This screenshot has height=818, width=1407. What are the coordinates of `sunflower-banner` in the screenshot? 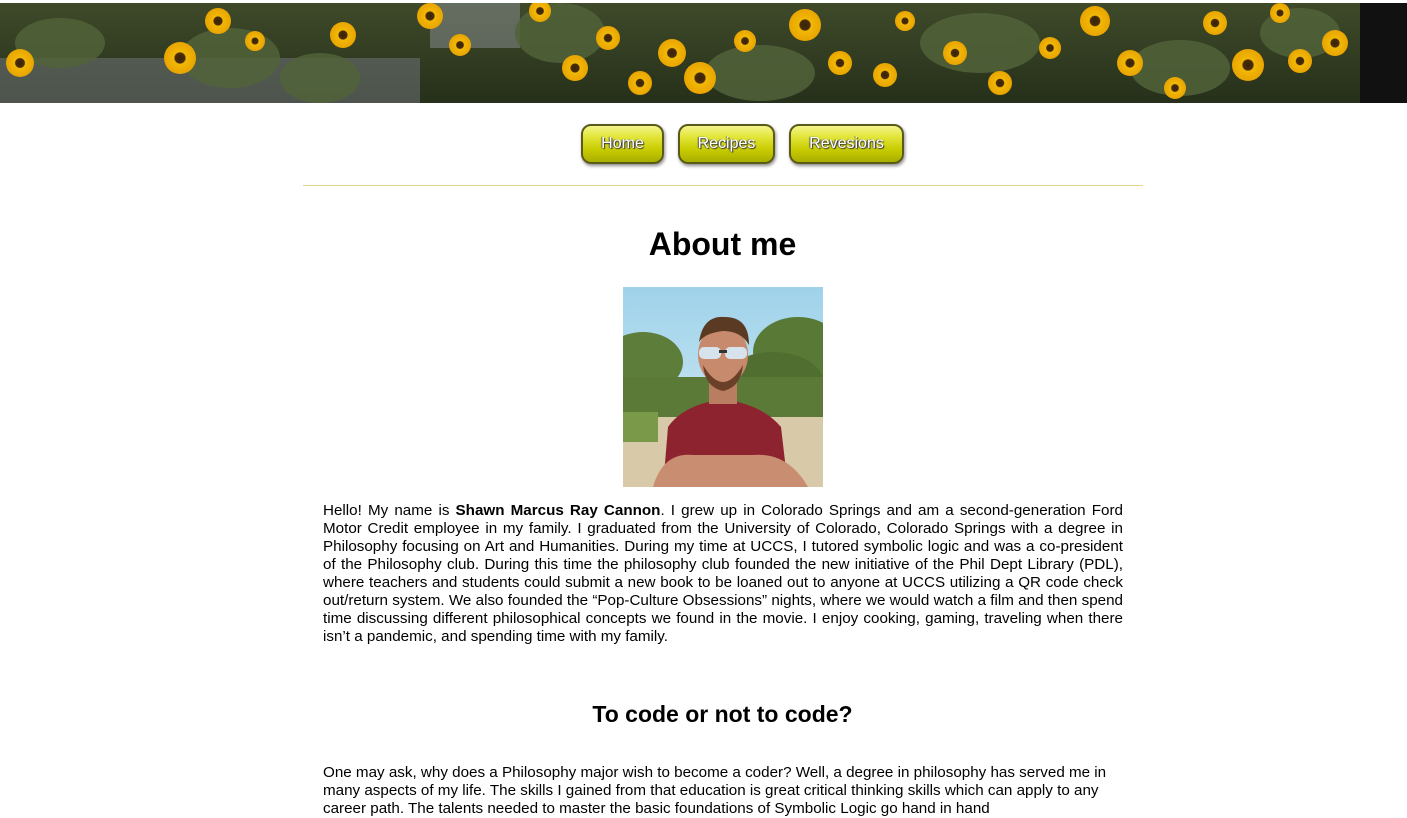 It's located at (703, 53).